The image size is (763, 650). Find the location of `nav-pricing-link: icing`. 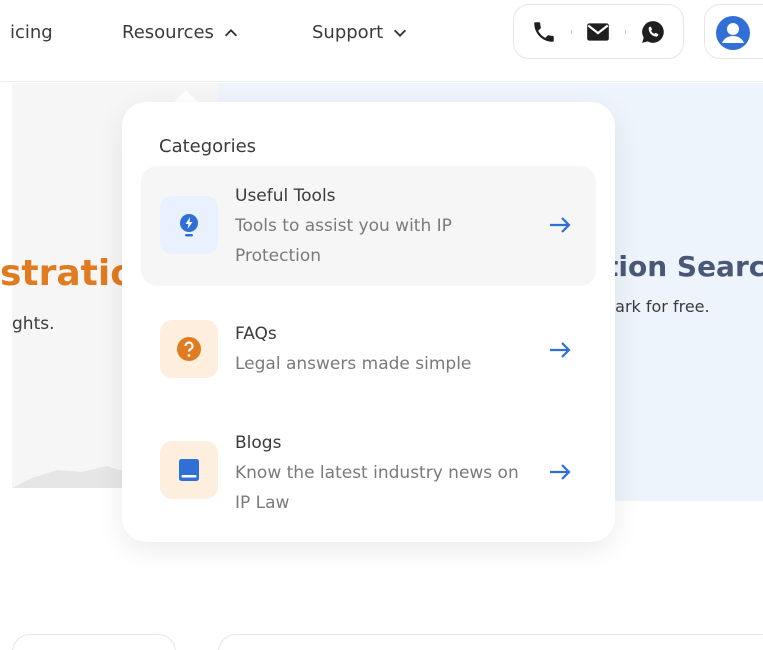

nav-pricing-link: icing is located at coordinates (31, 32).